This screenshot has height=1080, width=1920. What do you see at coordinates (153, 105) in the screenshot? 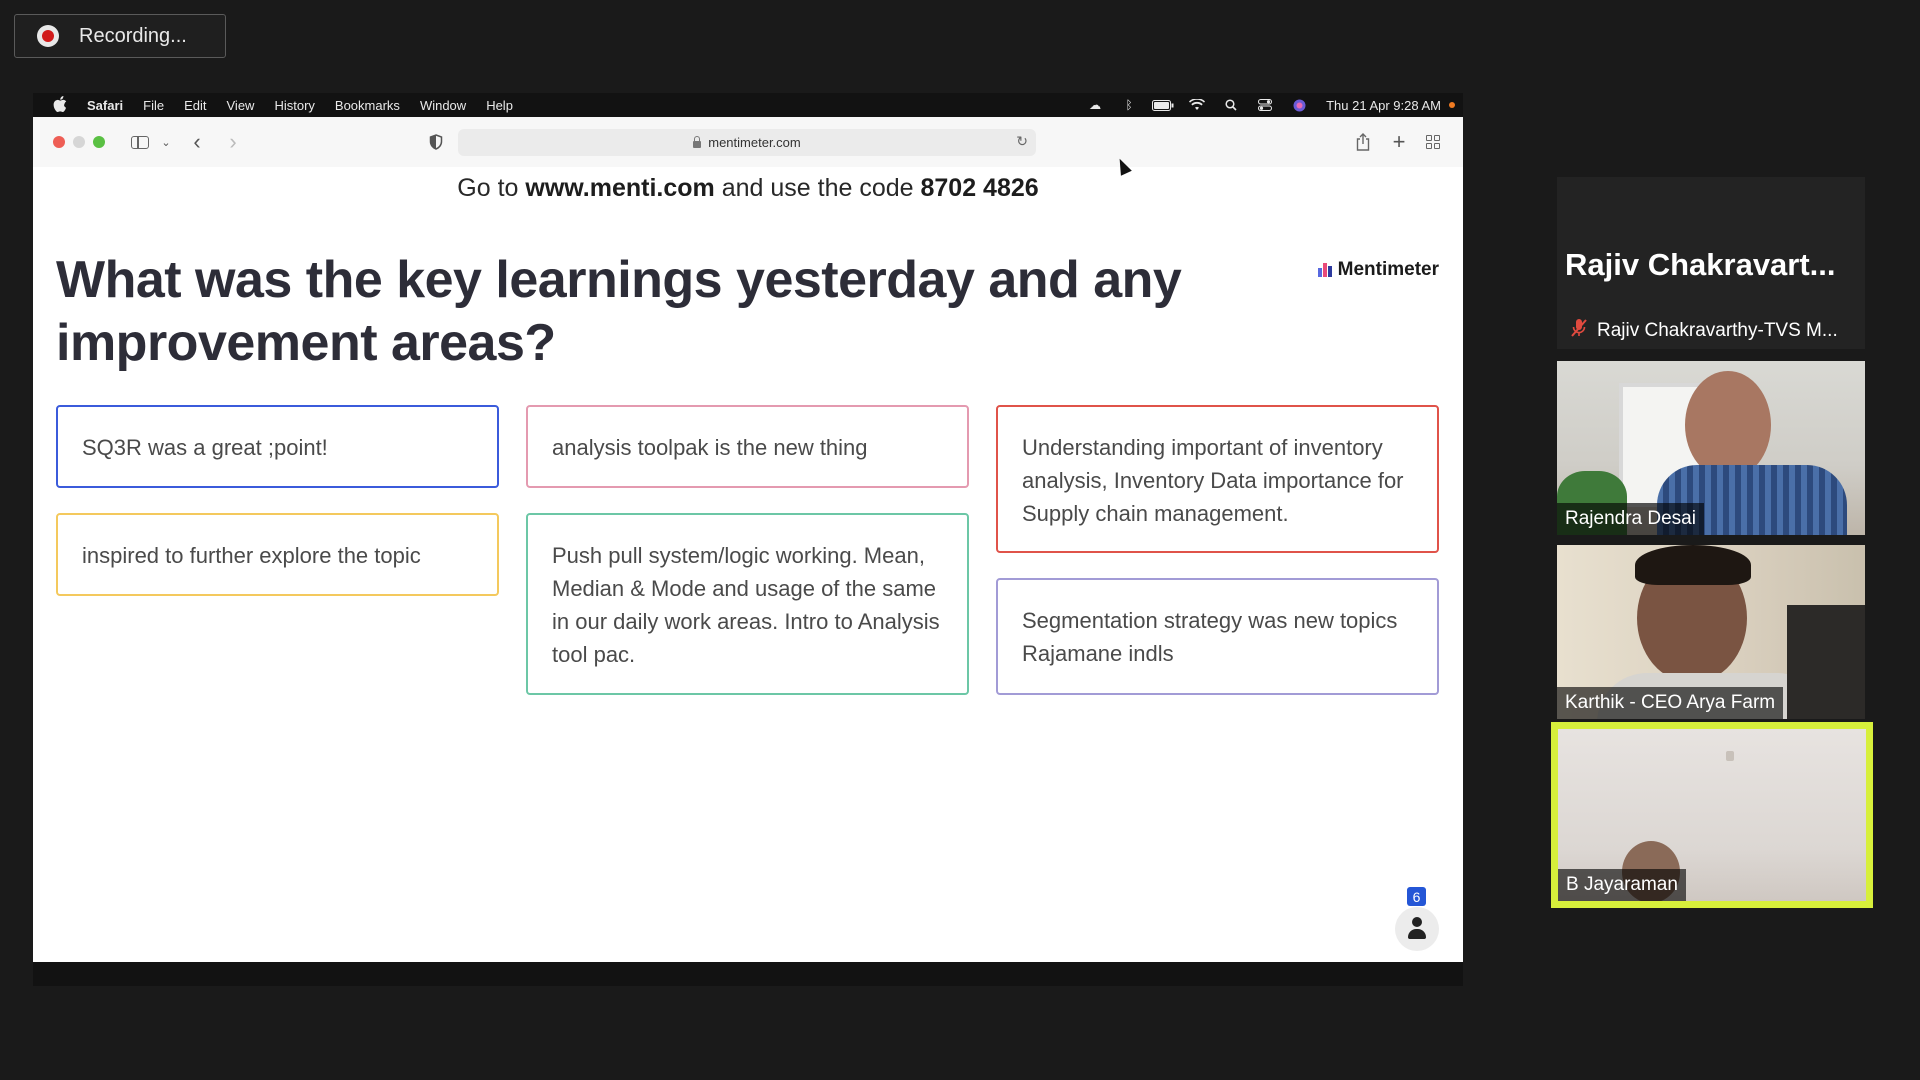
I see `menu-file: File` at bounding box center [153, 105].